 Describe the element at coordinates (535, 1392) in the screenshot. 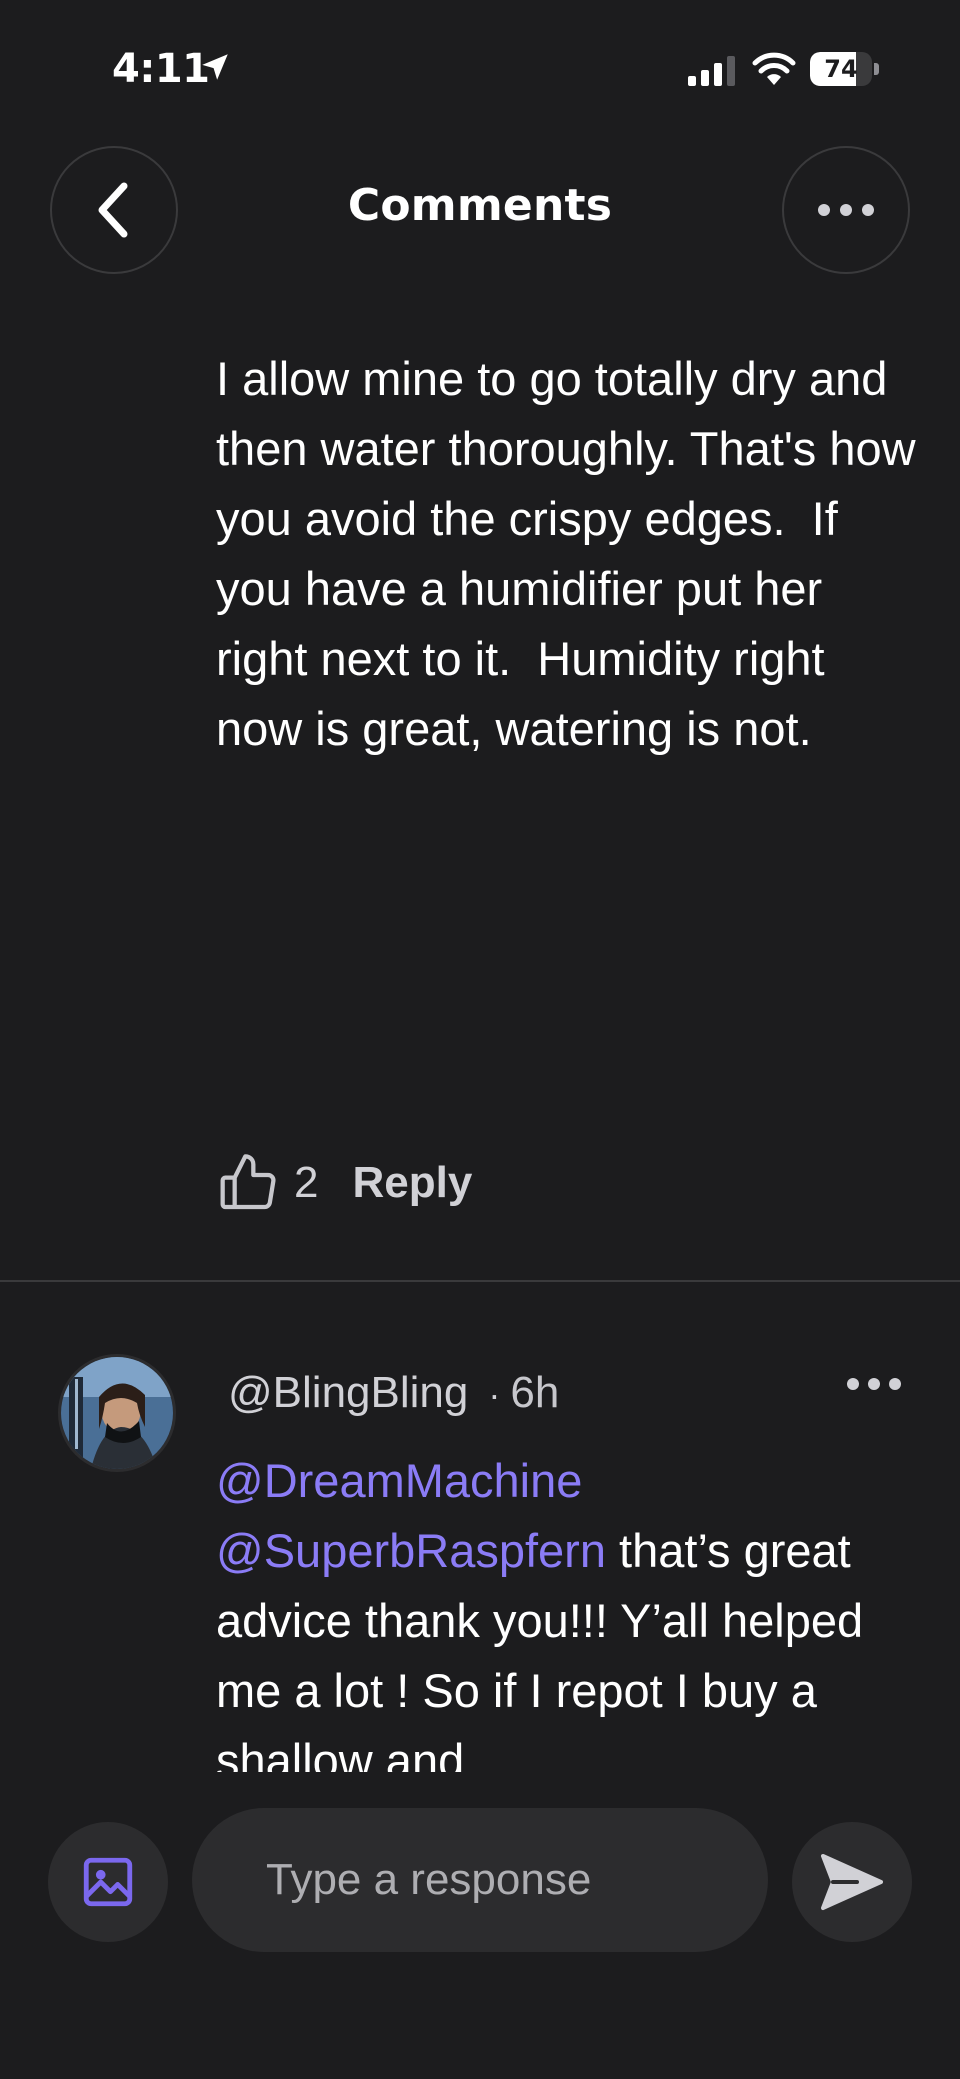

I see `timestamp: 6h` at that location.